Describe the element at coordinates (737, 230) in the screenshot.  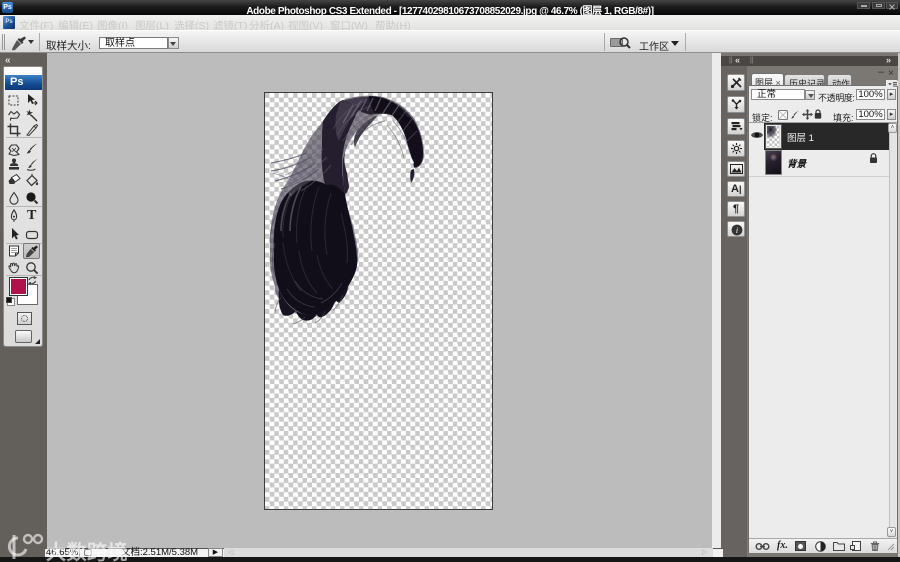
I see `svg-text: i` at that location.